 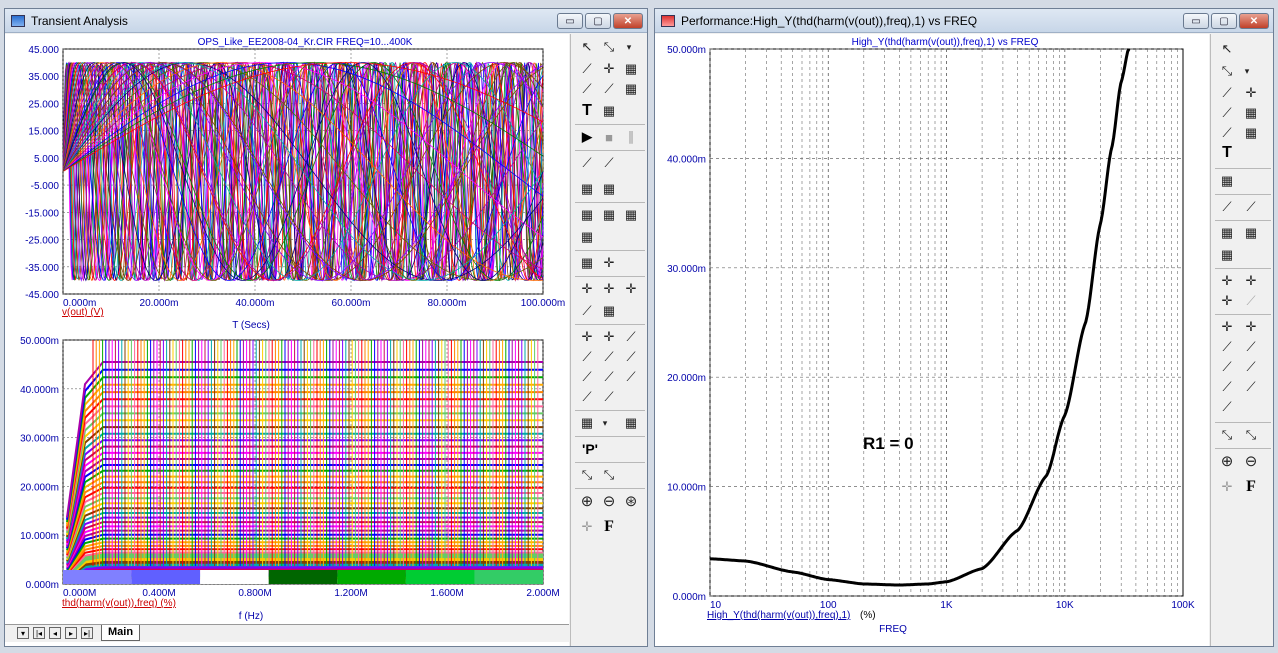 What do you see at coordinates (121, 633) in the screenshot?
I see `tab-main: Main` at bounding box center [121, 633].